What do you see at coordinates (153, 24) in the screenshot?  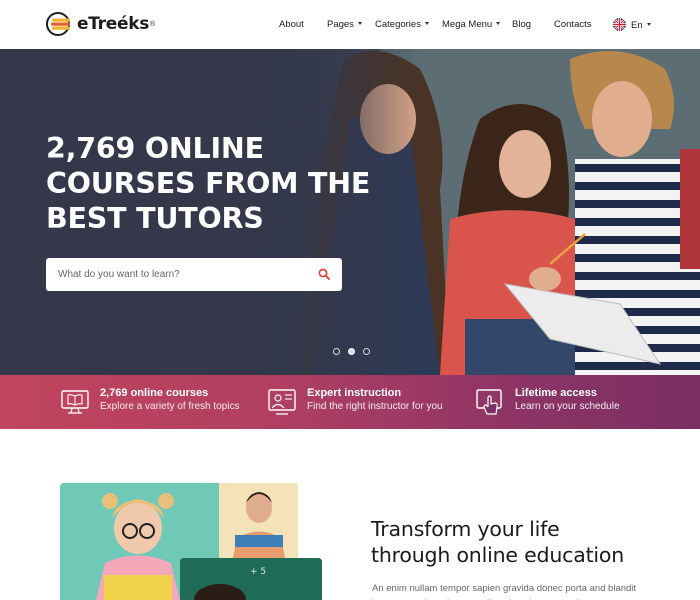 I see `registered-mark: ®` at bounding box center [153, 24].